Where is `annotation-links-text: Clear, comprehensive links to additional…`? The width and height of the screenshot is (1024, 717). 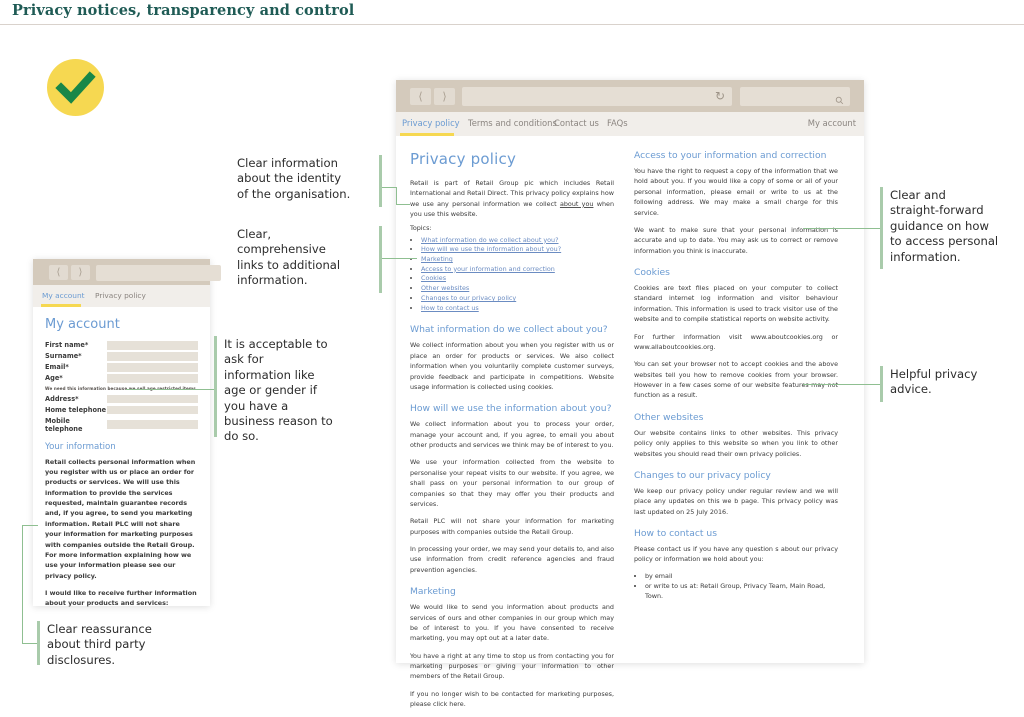 annotation-links-text: Clear, comprehensive links to additional… is located at coordinates (289, 257).